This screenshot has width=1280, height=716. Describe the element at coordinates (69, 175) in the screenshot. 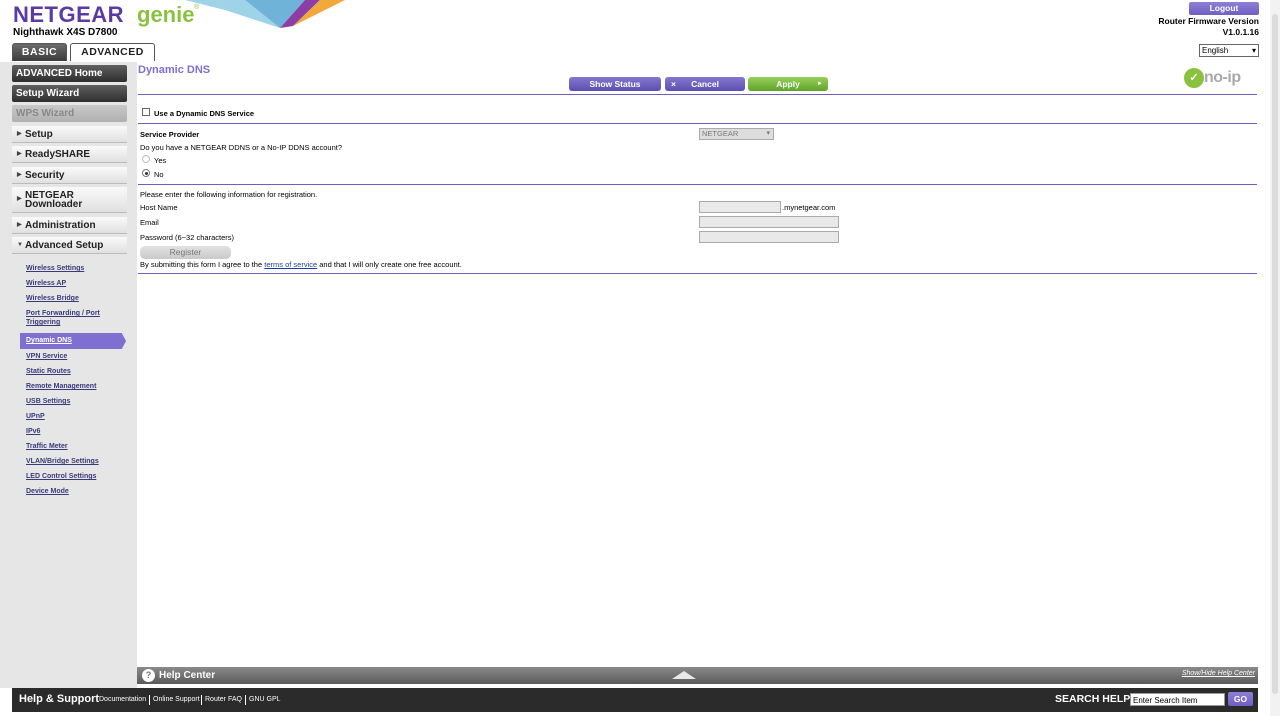

I see `sidebar-section-security: ▶ Security` at that location.